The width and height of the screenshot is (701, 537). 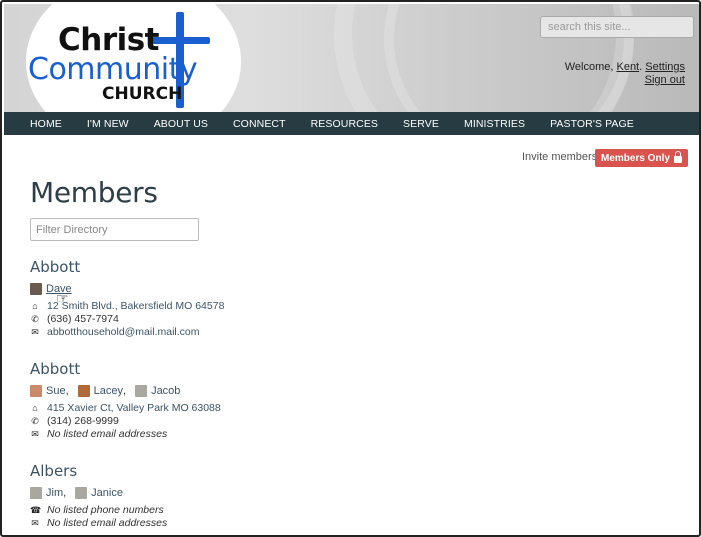 What do you see at coordinates (181, 40) in the screenshot?
I see `cross-icon-bar` at bounding box center [181, 40].